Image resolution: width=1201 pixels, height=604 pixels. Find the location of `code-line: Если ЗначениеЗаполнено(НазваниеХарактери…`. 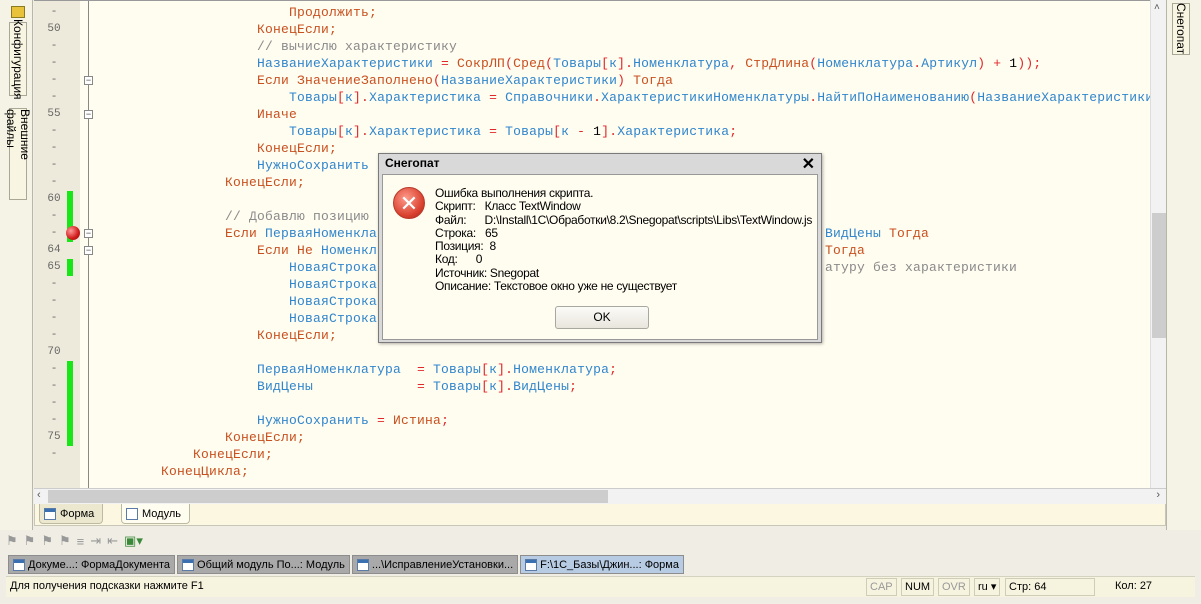

code-line: Если ЗначениеЗаполнено(НазваниеХарактери… is located at coordinates (465, 80).